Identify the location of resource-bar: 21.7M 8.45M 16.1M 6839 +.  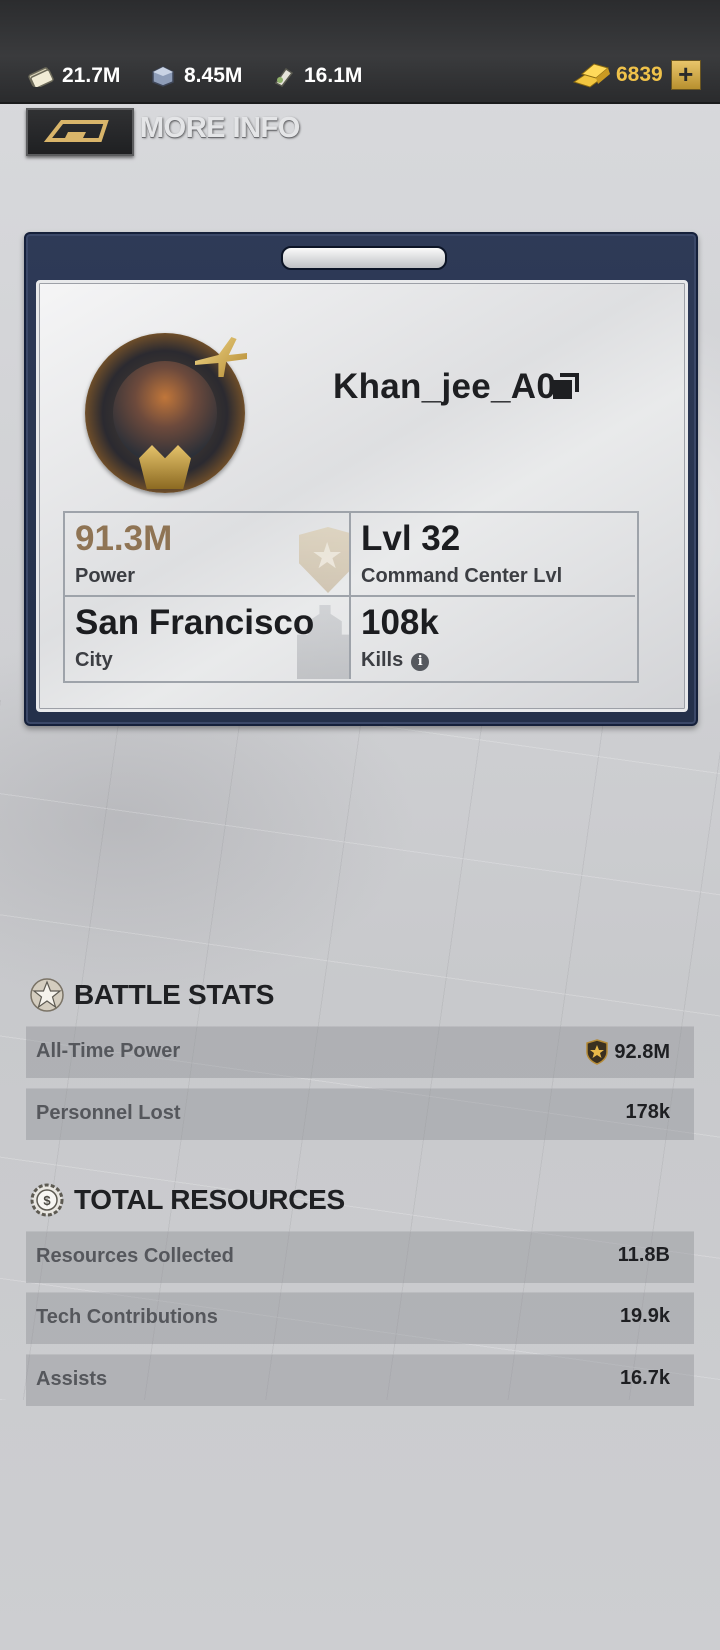
(360, 52).